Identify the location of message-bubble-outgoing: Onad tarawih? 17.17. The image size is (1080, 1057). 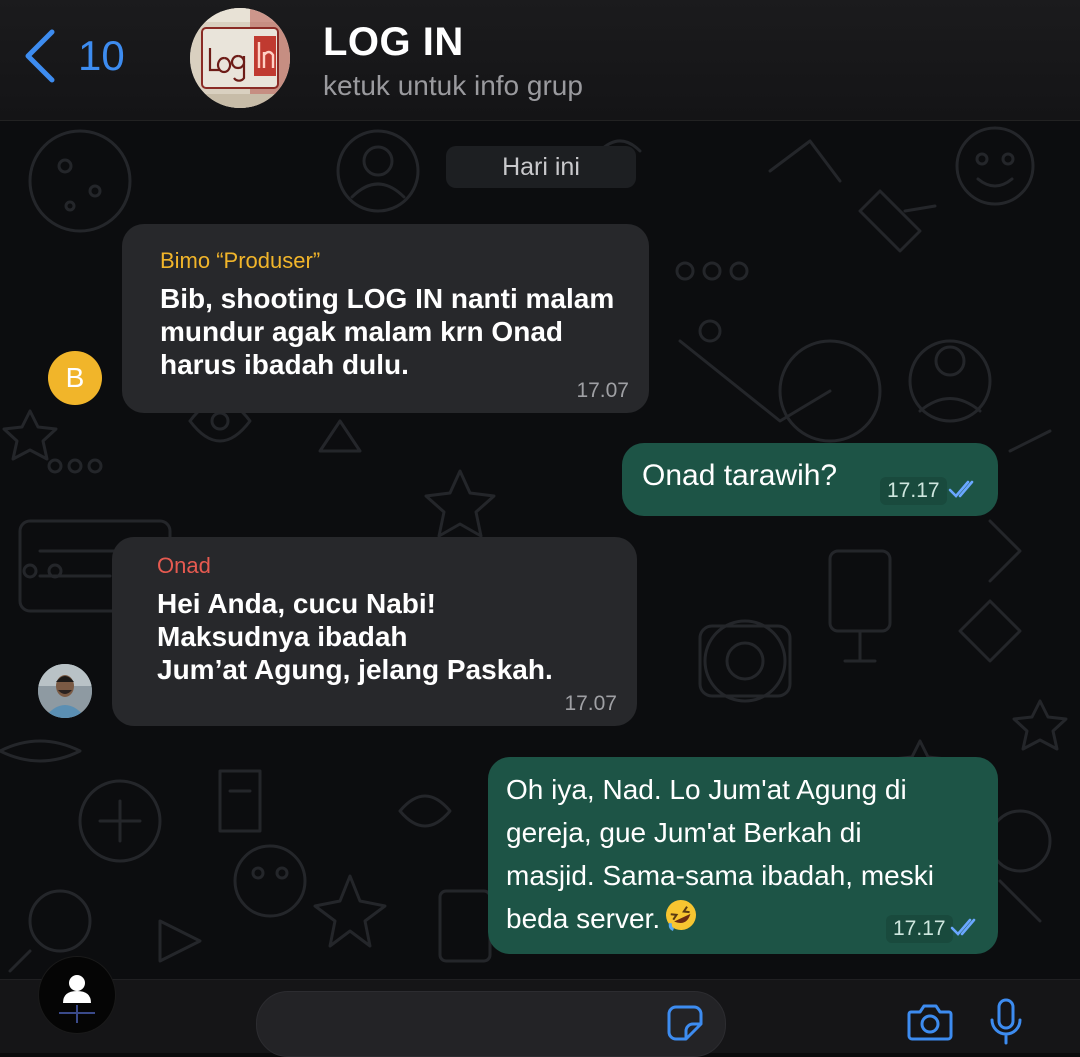
(810, 479).